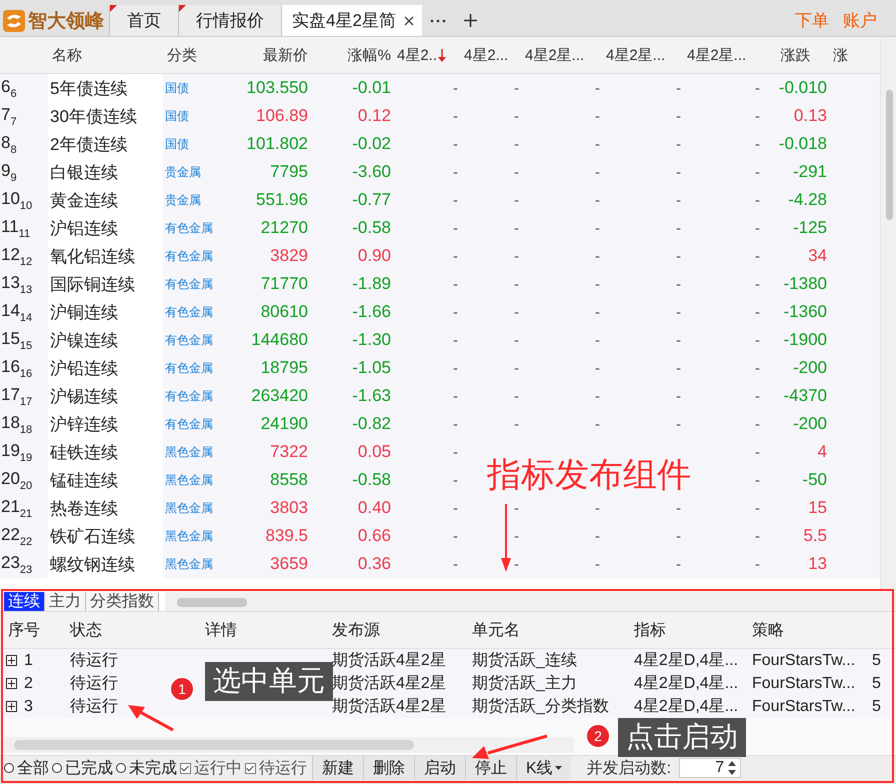 The image size is (896, 784). Describe the element at coordinates (888, 313) in the screenshot. I see `vertical-scrollbar` at that location.